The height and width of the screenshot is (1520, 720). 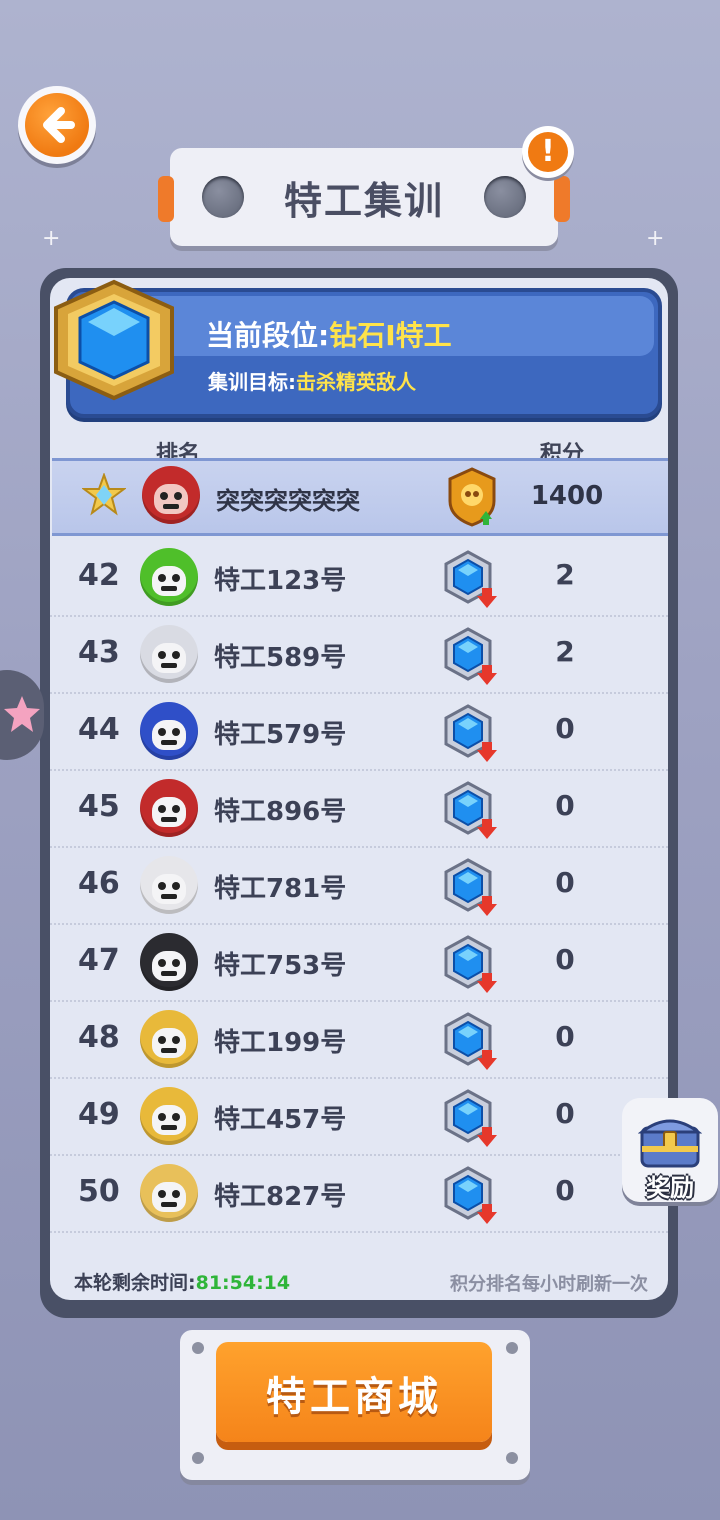 I want to click on exclamation-icon: !, so click(x=548, y=152).